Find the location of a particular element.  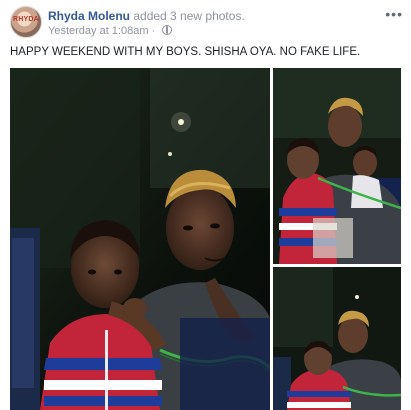

avatar-logo-text: RHYDA is located at coordinates (26, 19).